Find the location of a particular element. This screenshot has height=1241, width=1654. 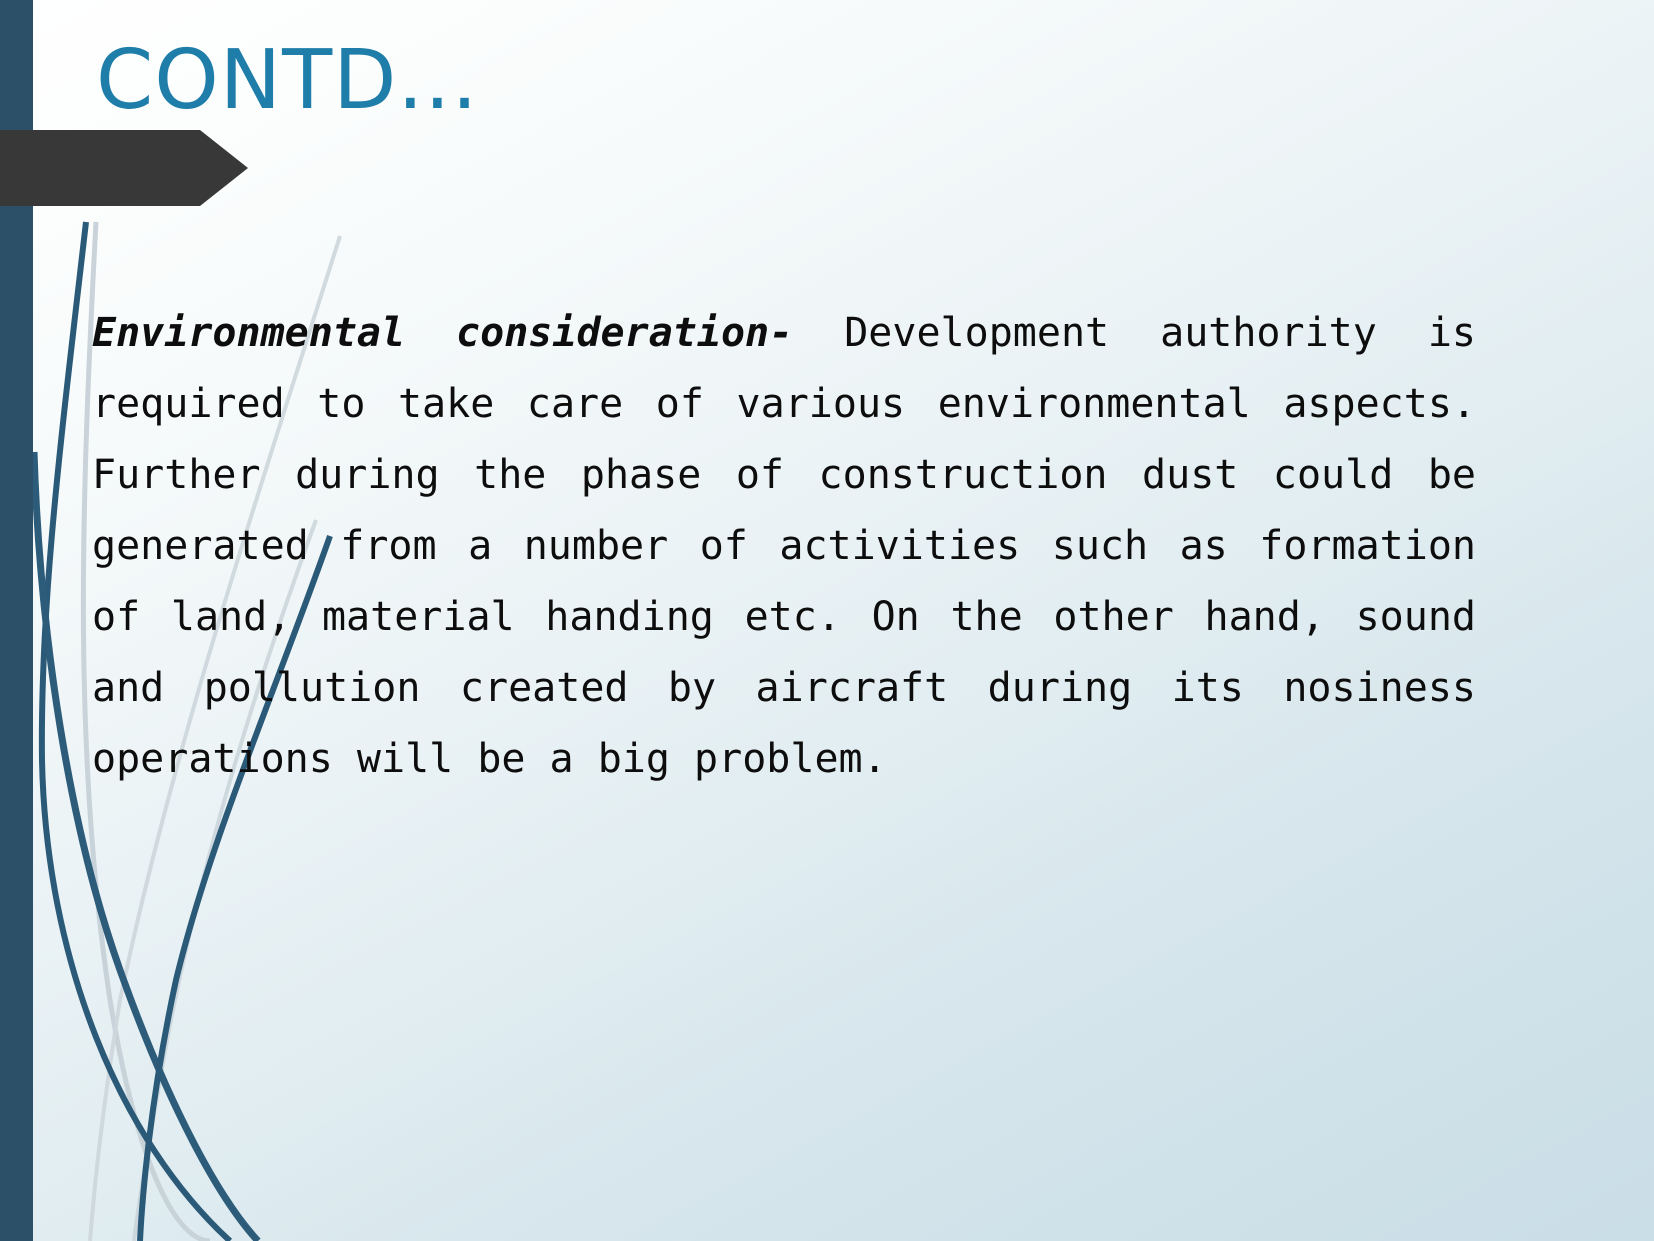

paragraph-lead-in: Environmental consideration- is located at coordinates (443, 333).